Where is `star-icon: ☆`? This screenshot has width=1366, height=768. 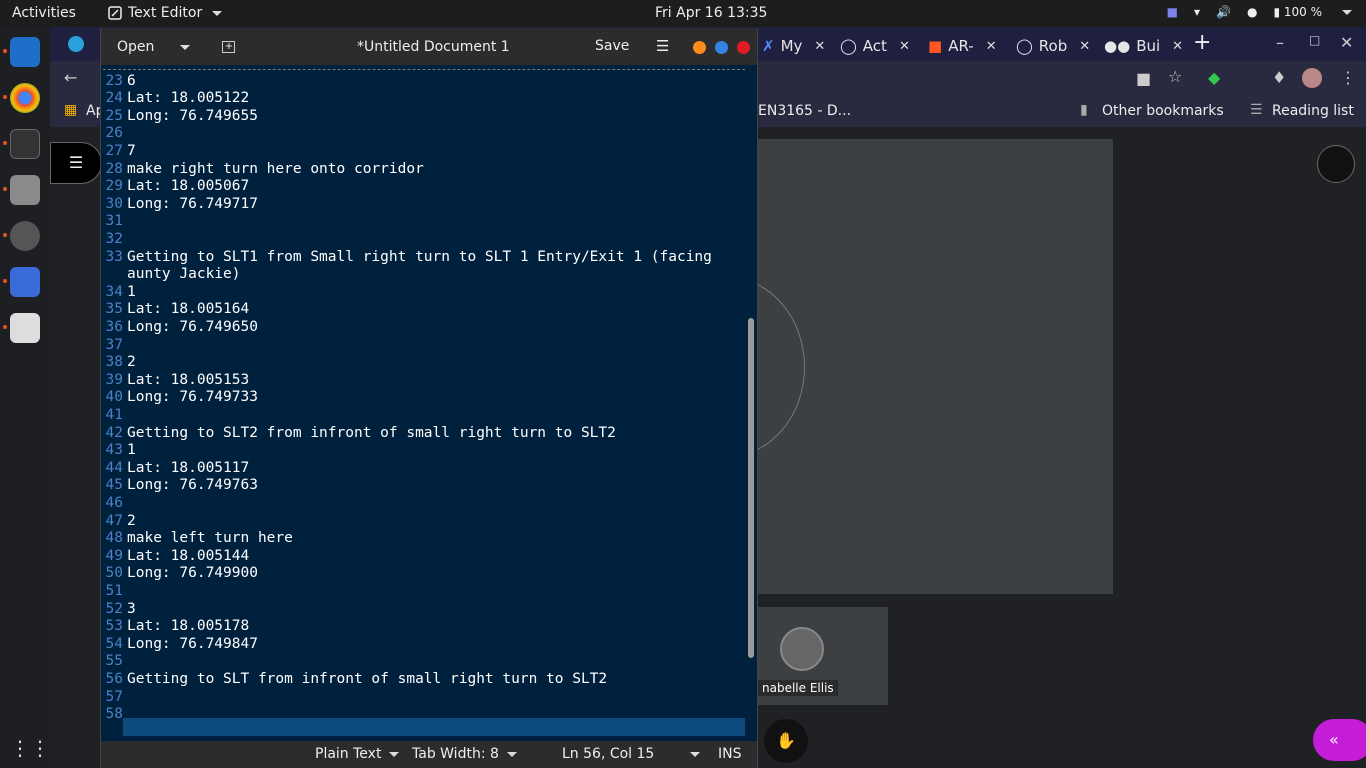 star-icon: ☆ is located at coordinates (1175, 76).